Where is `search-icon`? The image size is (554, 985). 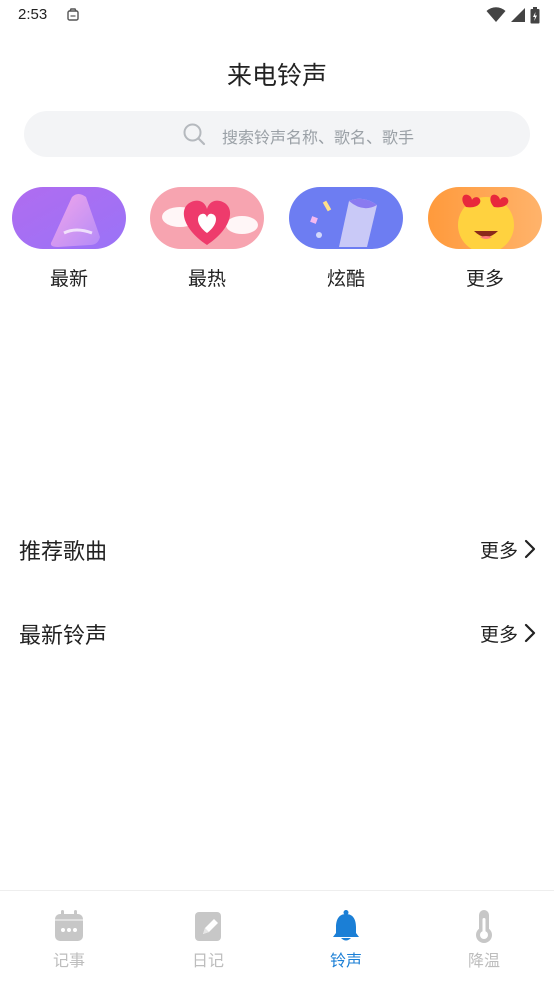
search-icon is located at coordinates (194, 134).